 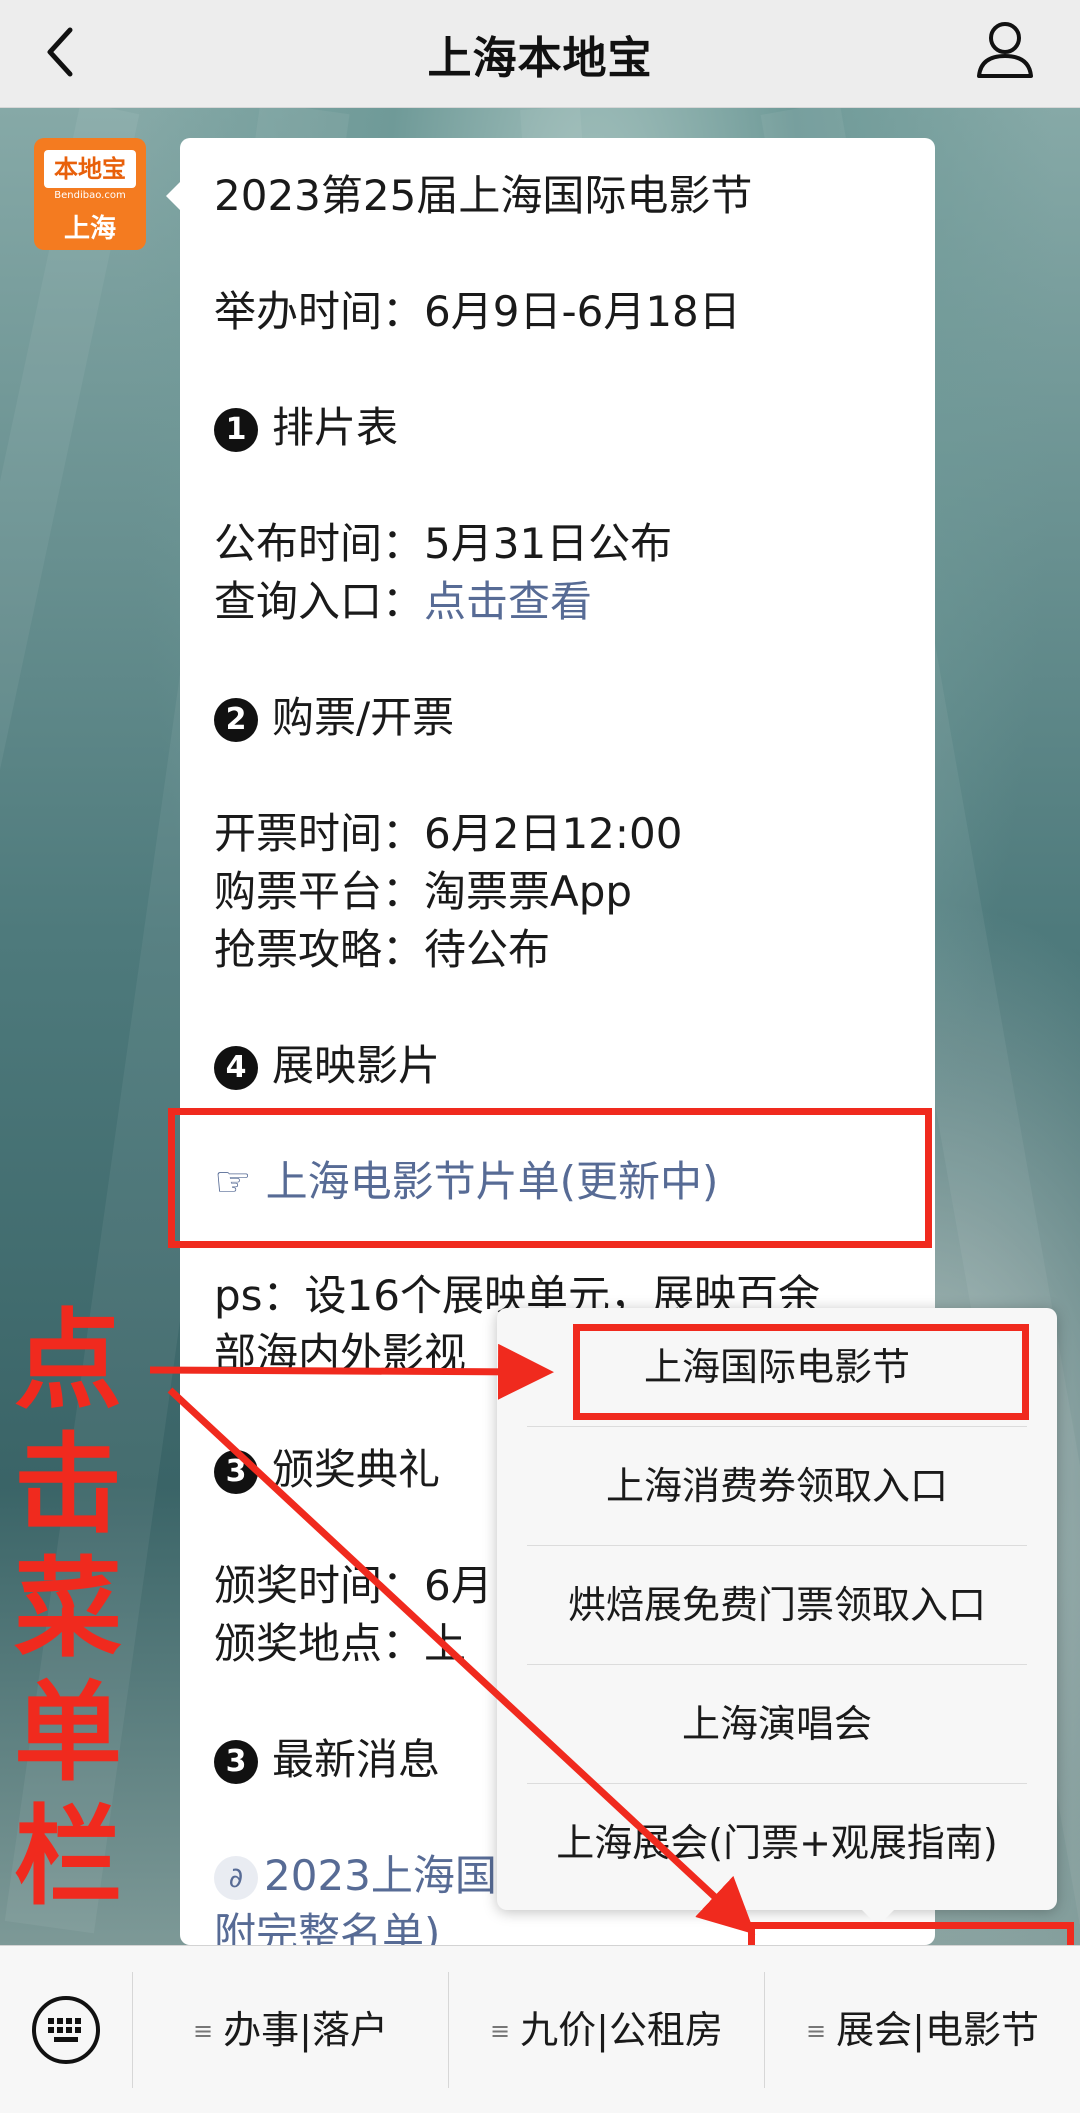 I want to click on open-time: 开票时间：6月2日12:00, so click(x=448, y=833).